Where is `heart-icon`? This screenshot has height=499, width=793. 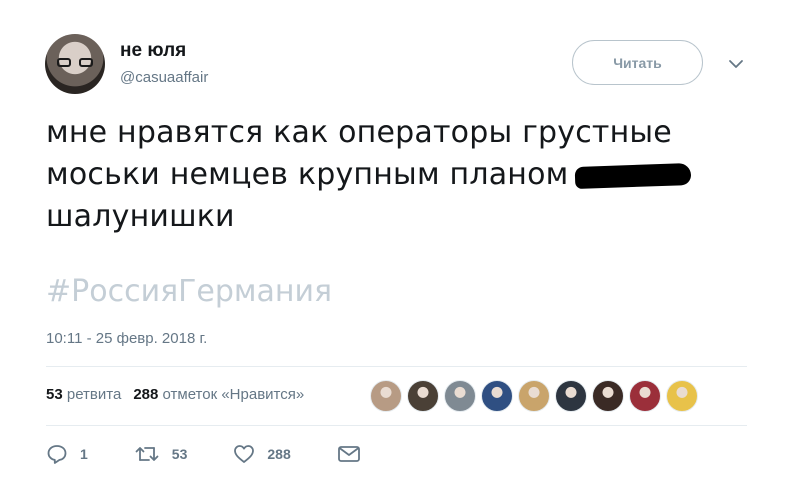 heart-icon is located at coordinates (244, 454).